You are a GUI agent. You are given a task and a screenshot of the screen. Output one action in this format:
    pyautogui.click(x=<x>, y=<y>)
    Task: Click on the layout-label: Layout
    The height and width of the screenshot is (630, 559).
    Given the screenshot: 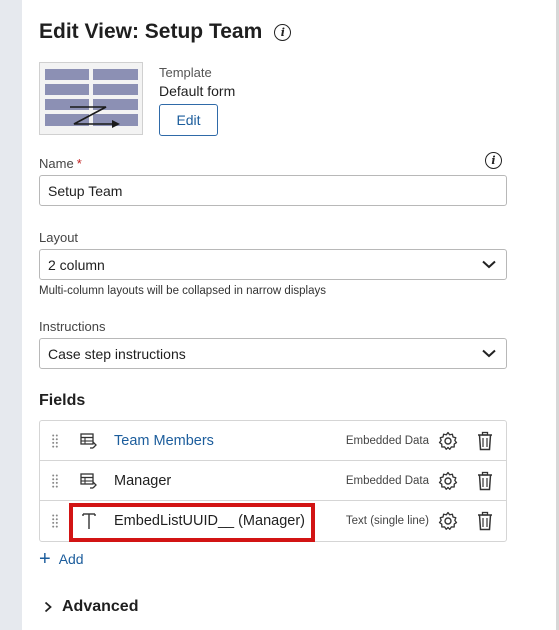 What is the action you would take?
    pyautogui.click(x=59, y=237)
    